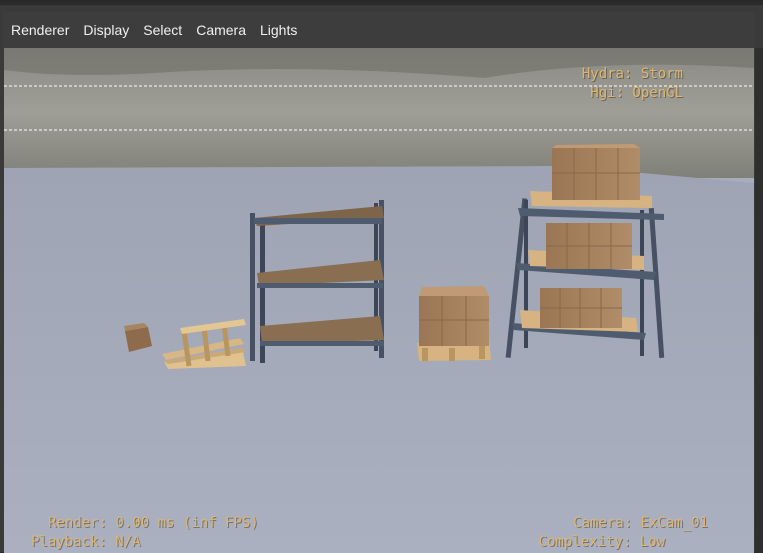 This screenshot has width=763, height=553. Describe the element at coordinates (454, 323) in the screenshot. I see `pallet-stack-middle` at that location.